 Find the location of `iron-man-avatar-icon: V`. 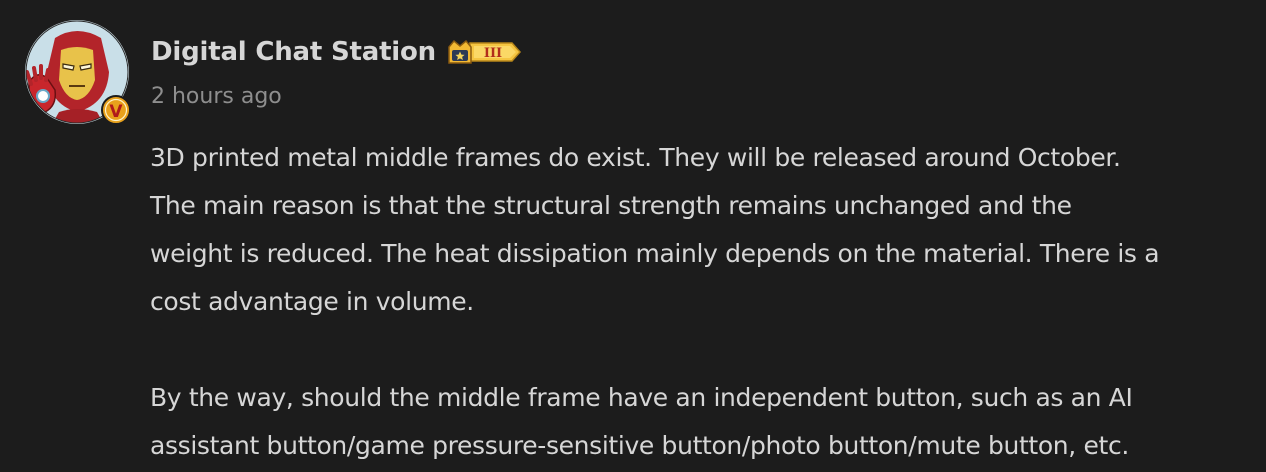

iron-man-avatar-icon: V is located at coordinates (78, 72).